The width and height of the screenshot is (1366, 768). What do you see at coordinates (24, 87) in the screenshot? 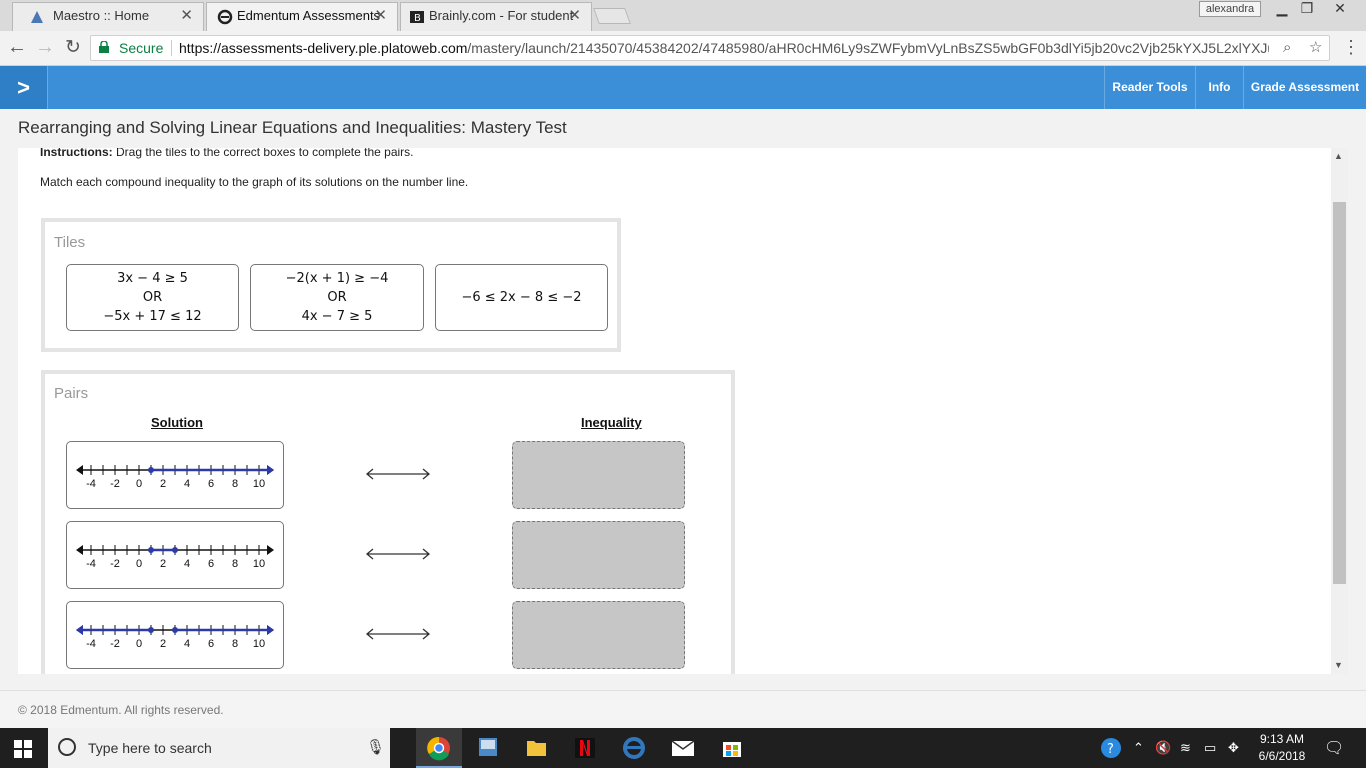
I see `sidebar-toggle-chevron-icon: >` at bounding box center [24, 87].